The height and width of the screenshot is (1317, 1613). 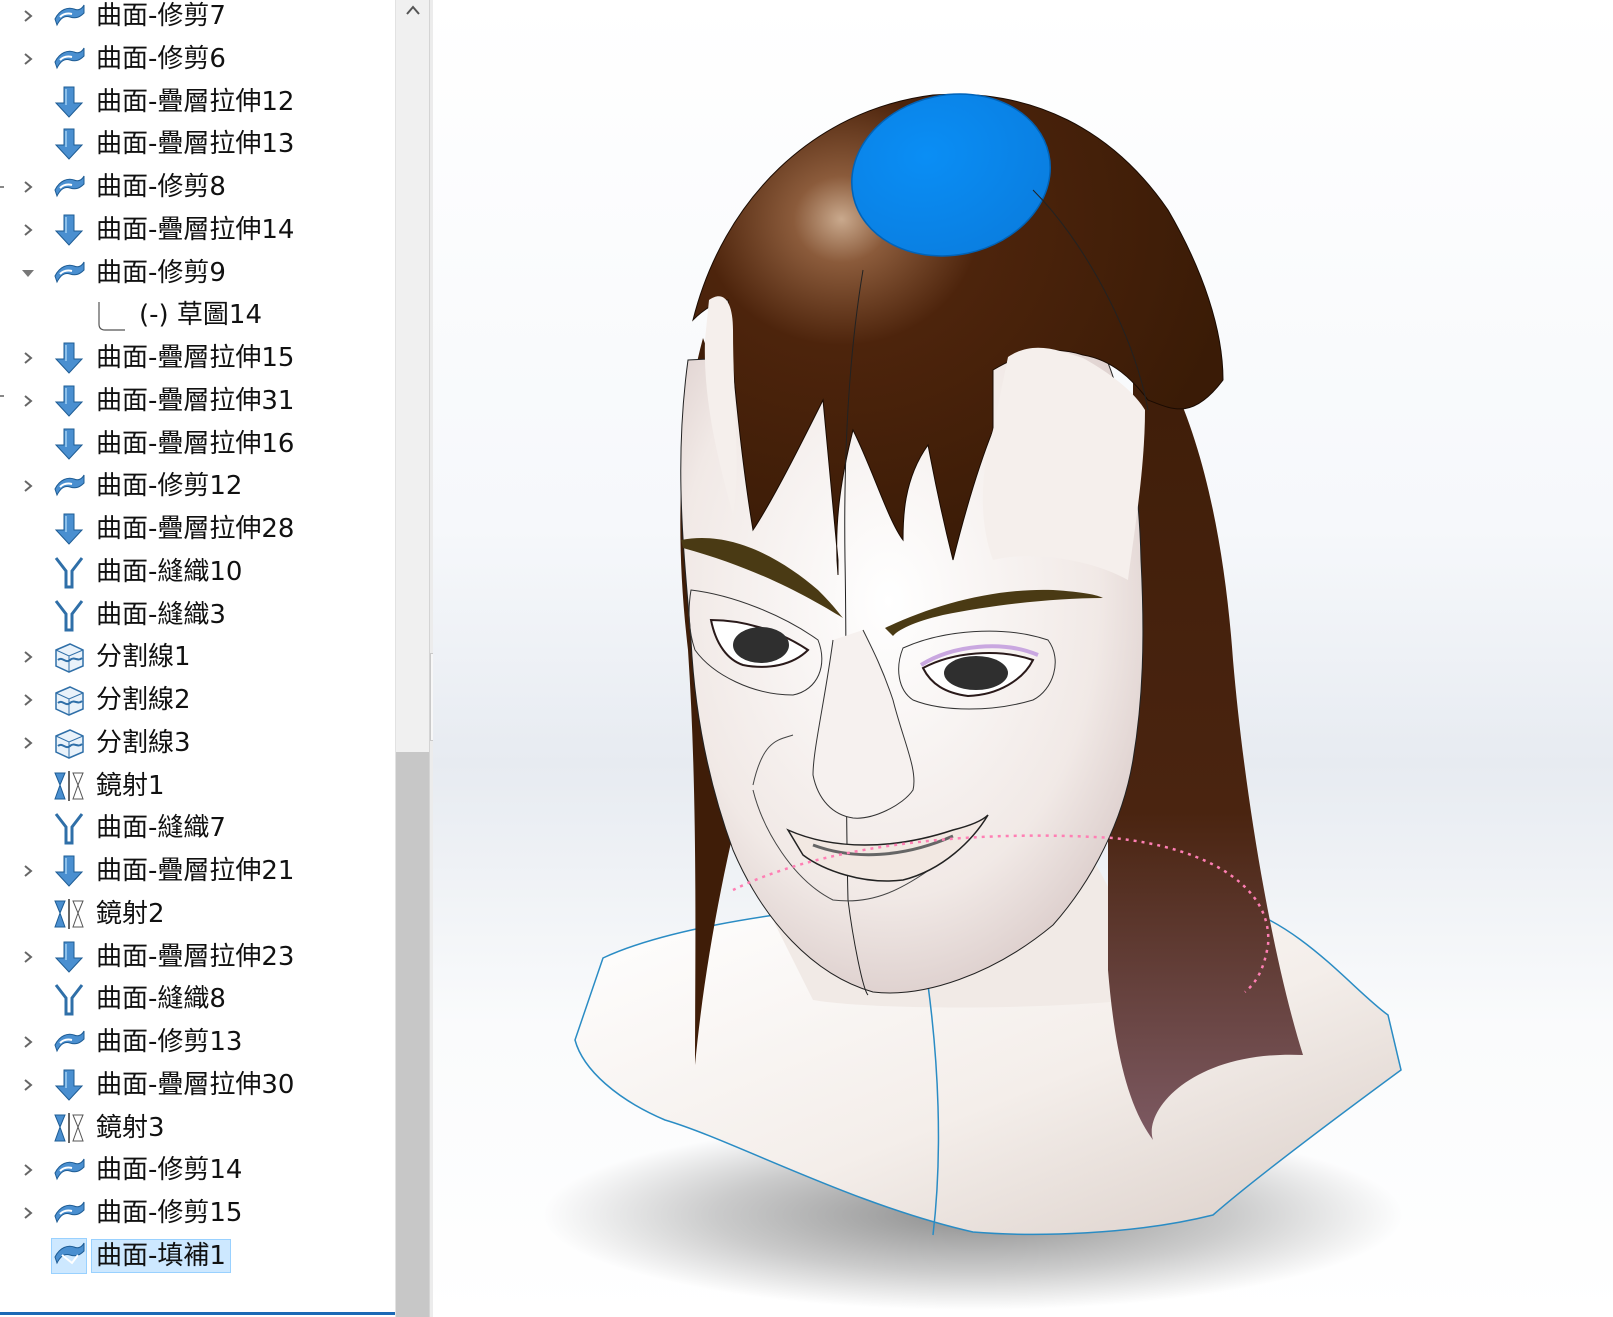 What do you see at coordinates (197, 743) in the screenshot?
I see `tree-item: 分割線3` at bounding box center [197, 743].